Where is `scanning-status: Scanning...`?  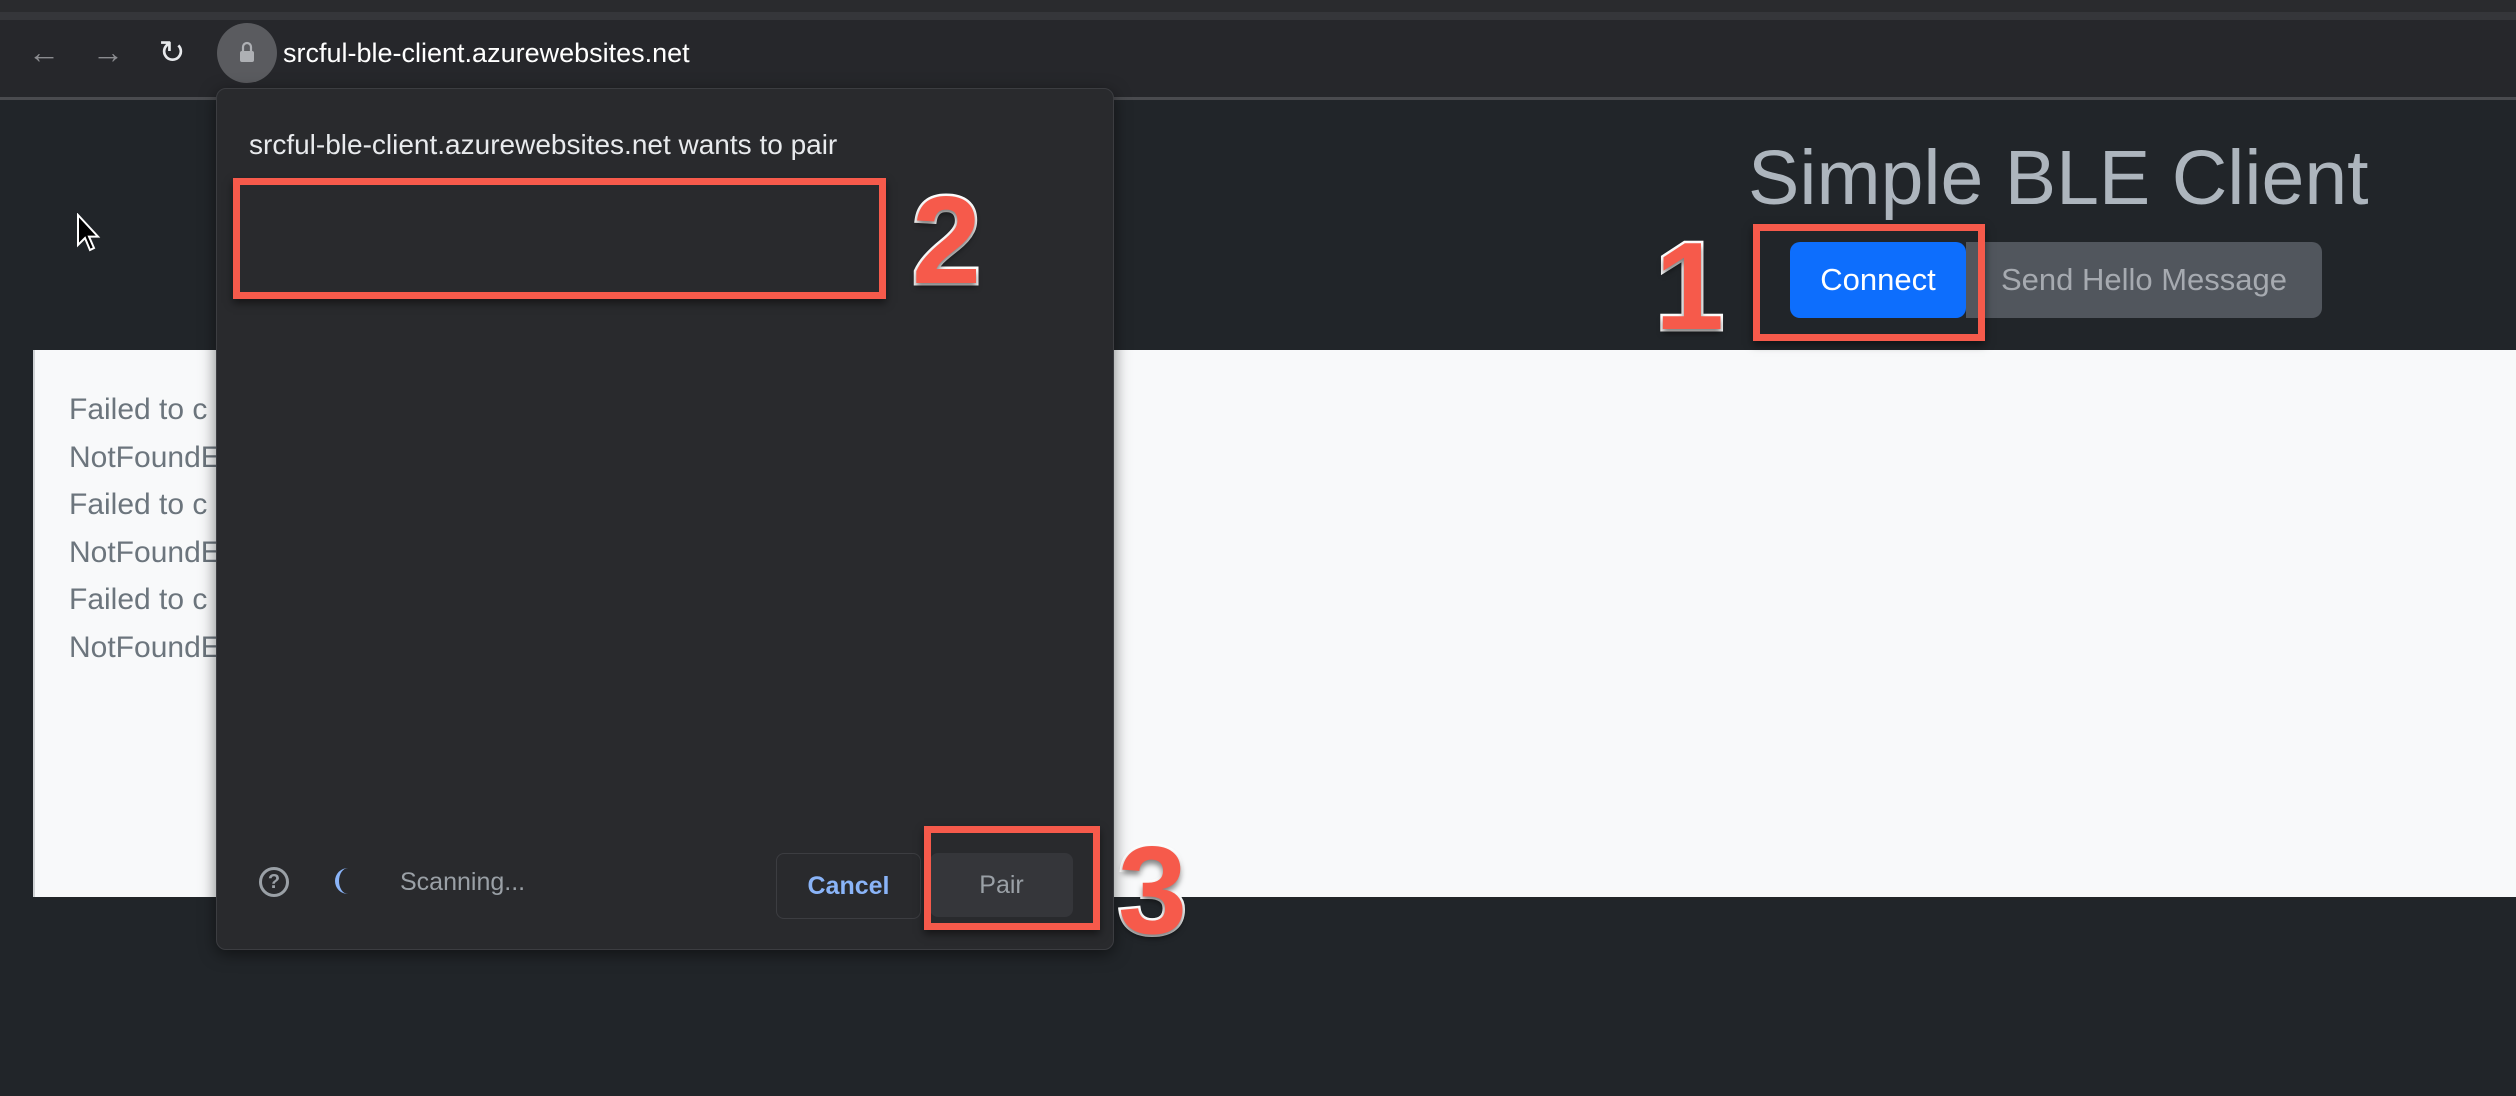
scanning-status: Scanning... is located at coordinates (463, 882).